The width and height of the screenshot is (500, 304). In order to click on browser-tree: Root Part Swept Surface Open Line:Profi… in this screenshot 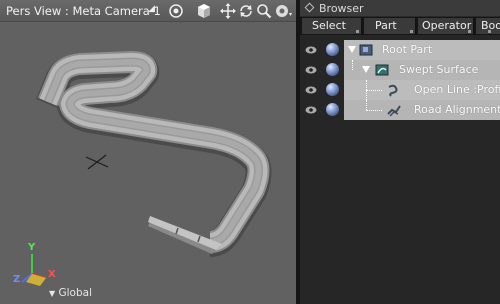, I will do `click(400, 82)`.